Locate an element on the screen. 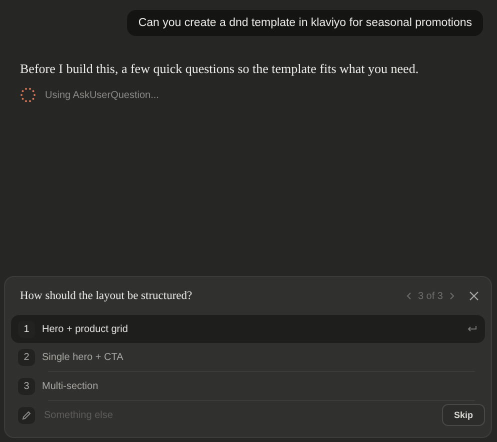 This screenshot has height=442, width=497. pencil-icon is located at coordinates (26, 415).